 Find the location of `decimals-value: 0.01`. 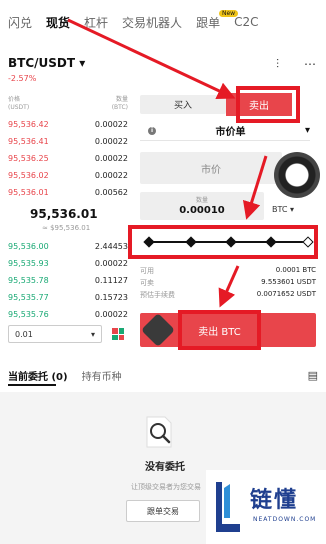

decimals-value: 0.01 is located at coordinates (24, 334).